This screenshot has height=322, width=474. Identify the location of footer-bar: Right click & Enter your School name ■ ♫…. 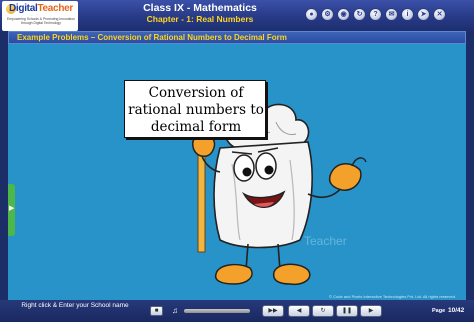
(237, 311).